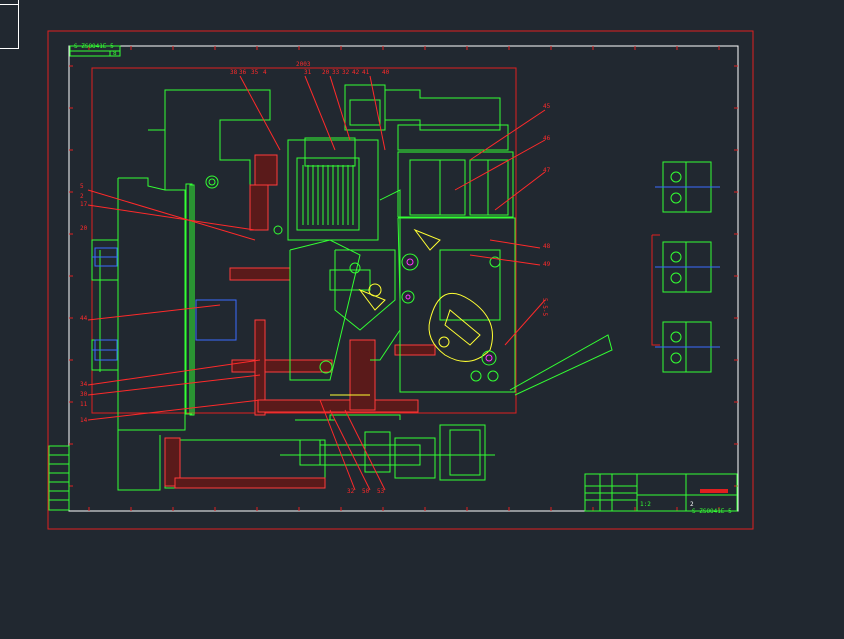  Describe the element at coordinates (381, 491) in the screenshot. I see `bottom-callout-2: 53` at that location.